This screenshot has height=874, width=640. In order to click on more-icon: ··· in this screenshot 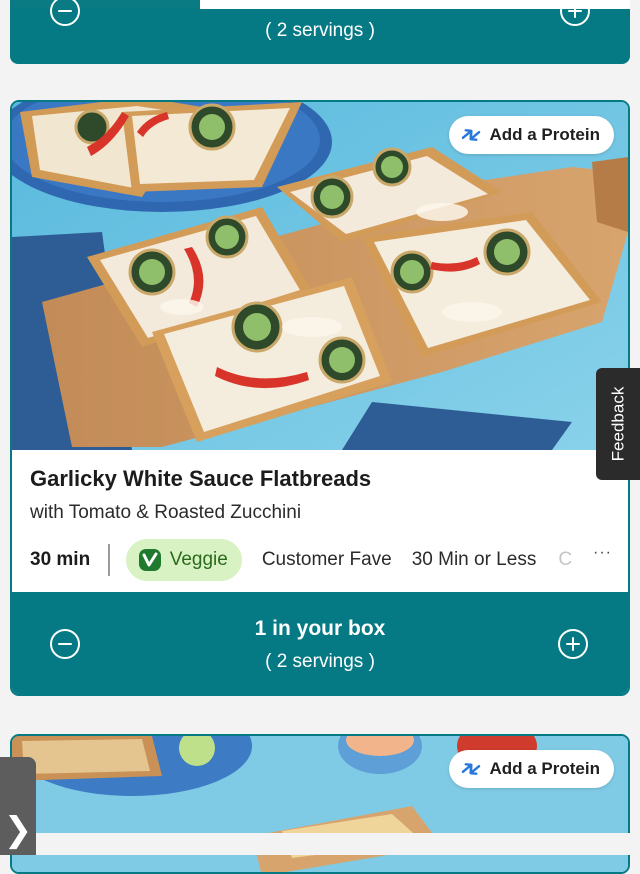, I will do `click(602, 553)`.